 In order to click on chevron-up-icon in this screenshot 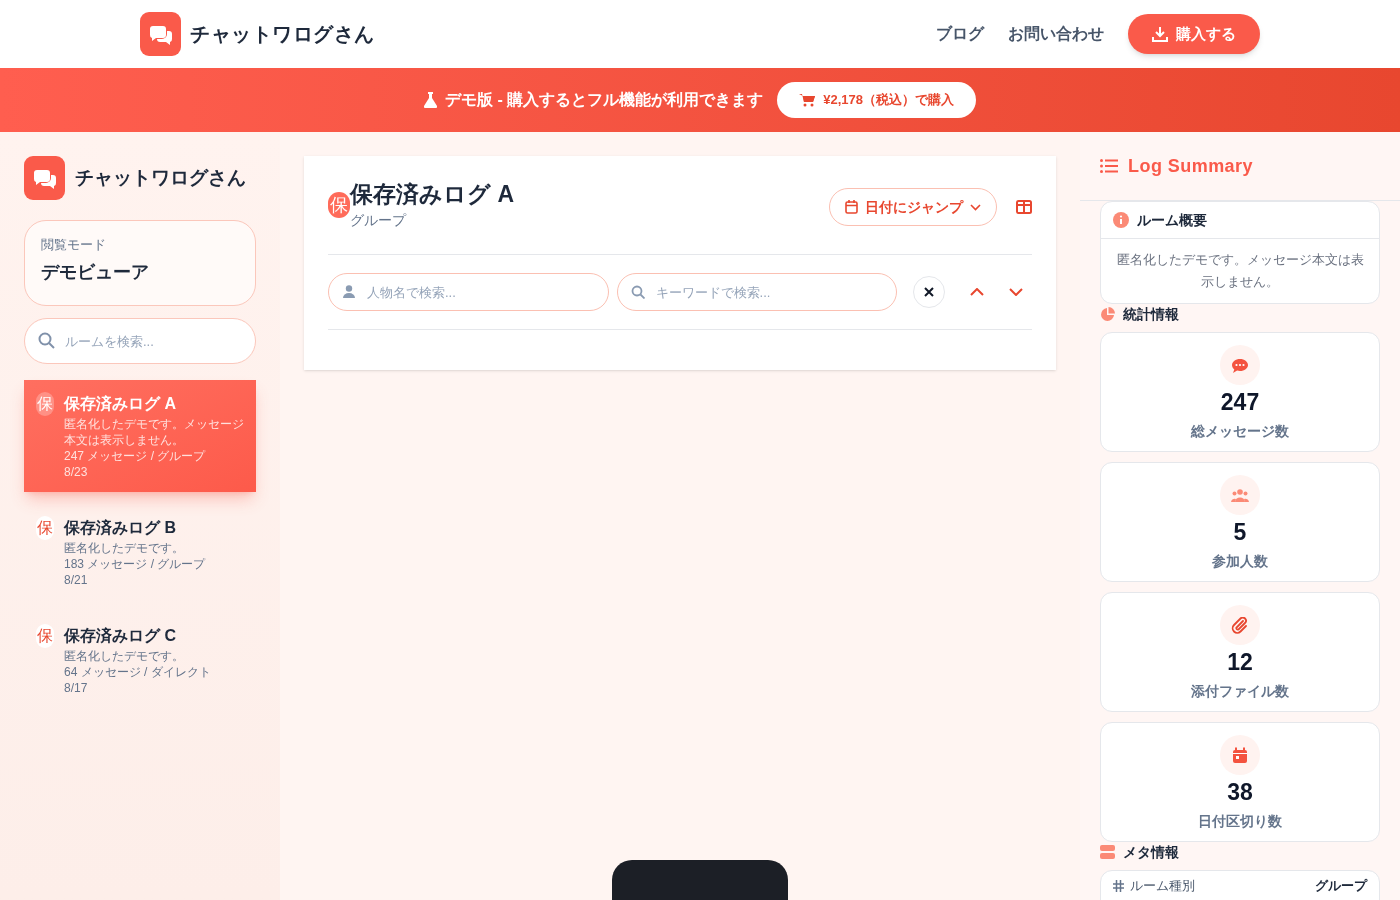, I will do `click(976, 292)`.